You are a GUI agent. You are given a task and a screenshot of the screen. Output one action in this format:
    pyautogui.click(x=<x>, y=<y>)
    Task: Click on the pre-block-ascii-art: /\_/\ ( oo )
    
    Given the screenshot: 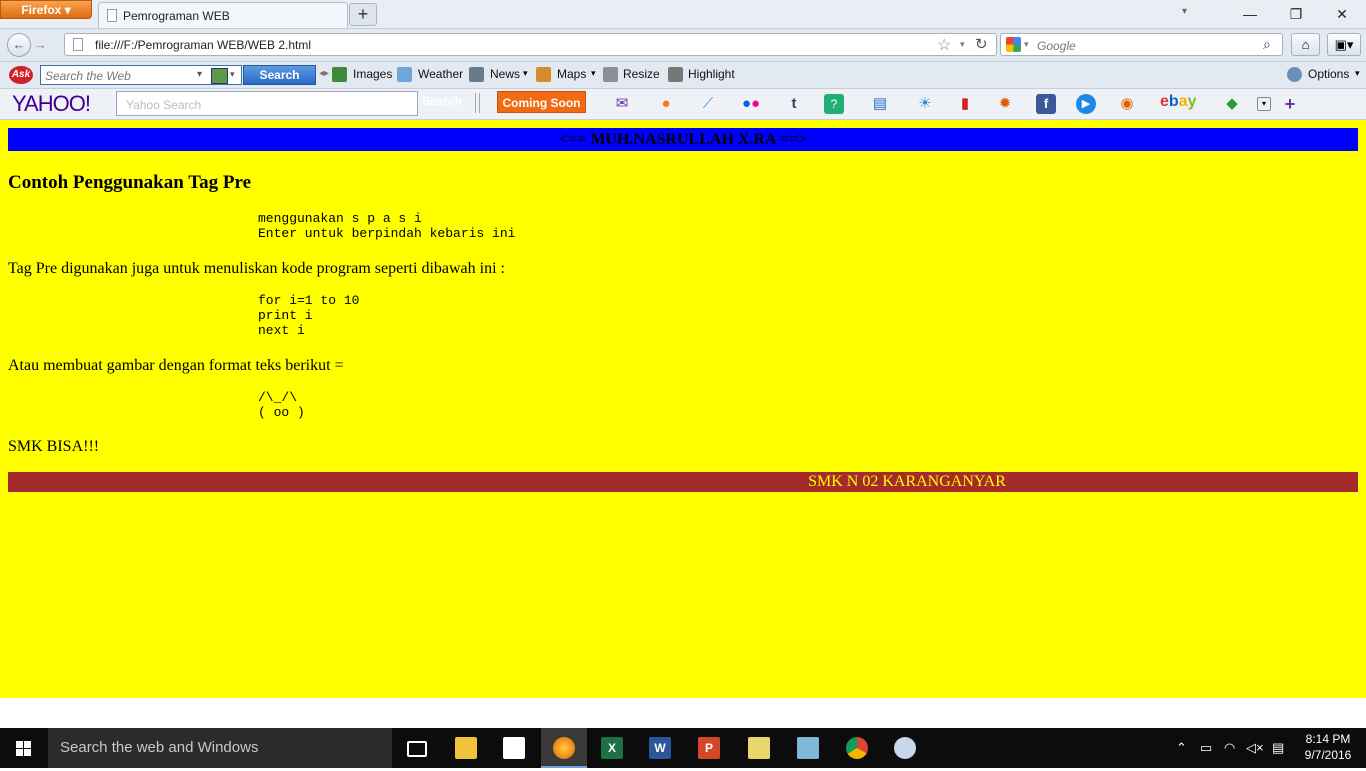 What is the action you would take?
    pyautogui.click(x=281, y=405)
    